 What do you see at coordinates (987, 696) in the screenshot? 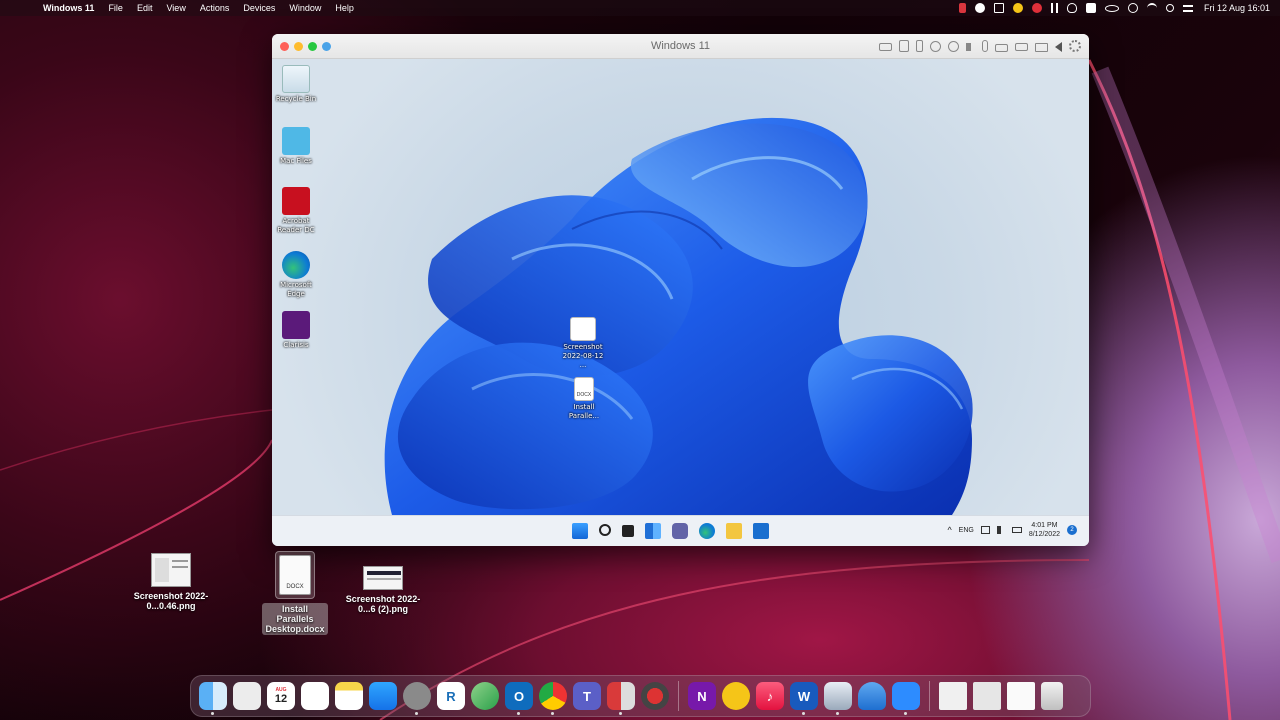
I see `documents-stack-icon` at bounding box center [987, 696].